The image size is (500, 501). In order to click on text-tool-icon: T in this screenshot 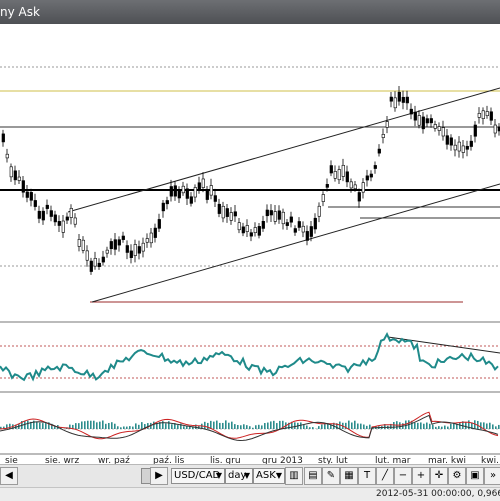, I will do `click(367, 476)`.